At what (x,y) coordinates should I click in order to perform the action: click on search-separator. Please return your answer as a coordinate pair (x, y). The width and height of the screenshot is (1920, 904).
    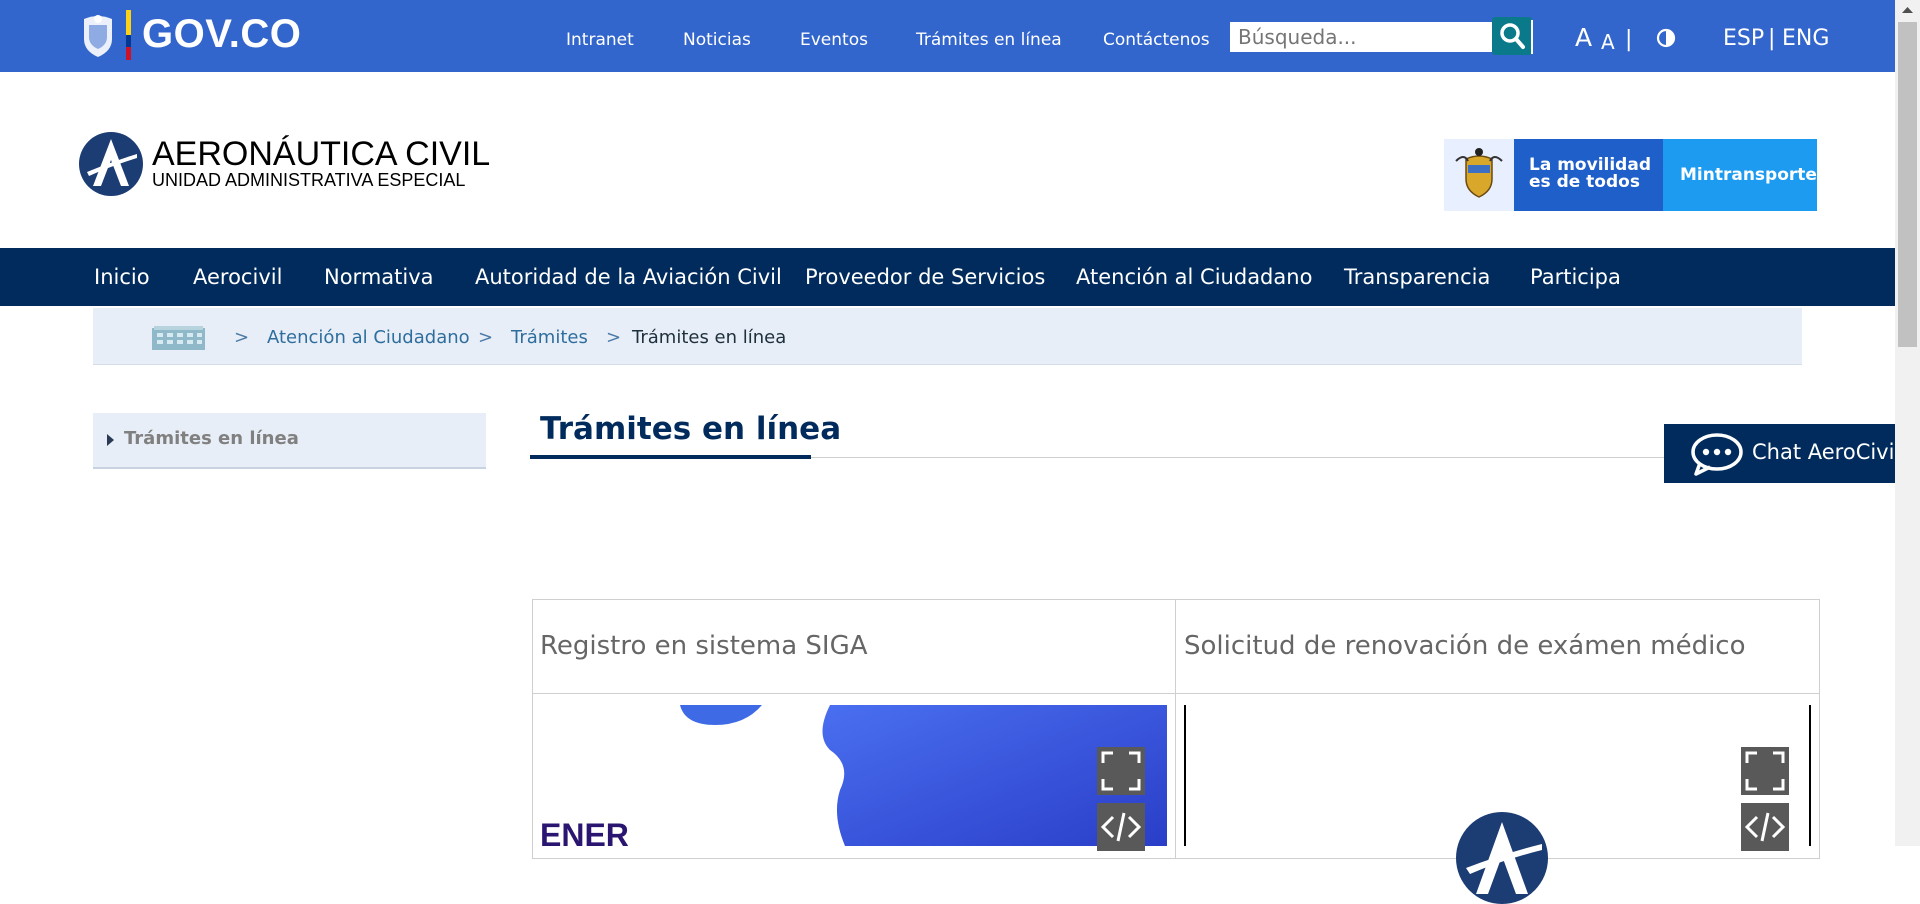
    Looking at the image, I should click on (1532, 37).